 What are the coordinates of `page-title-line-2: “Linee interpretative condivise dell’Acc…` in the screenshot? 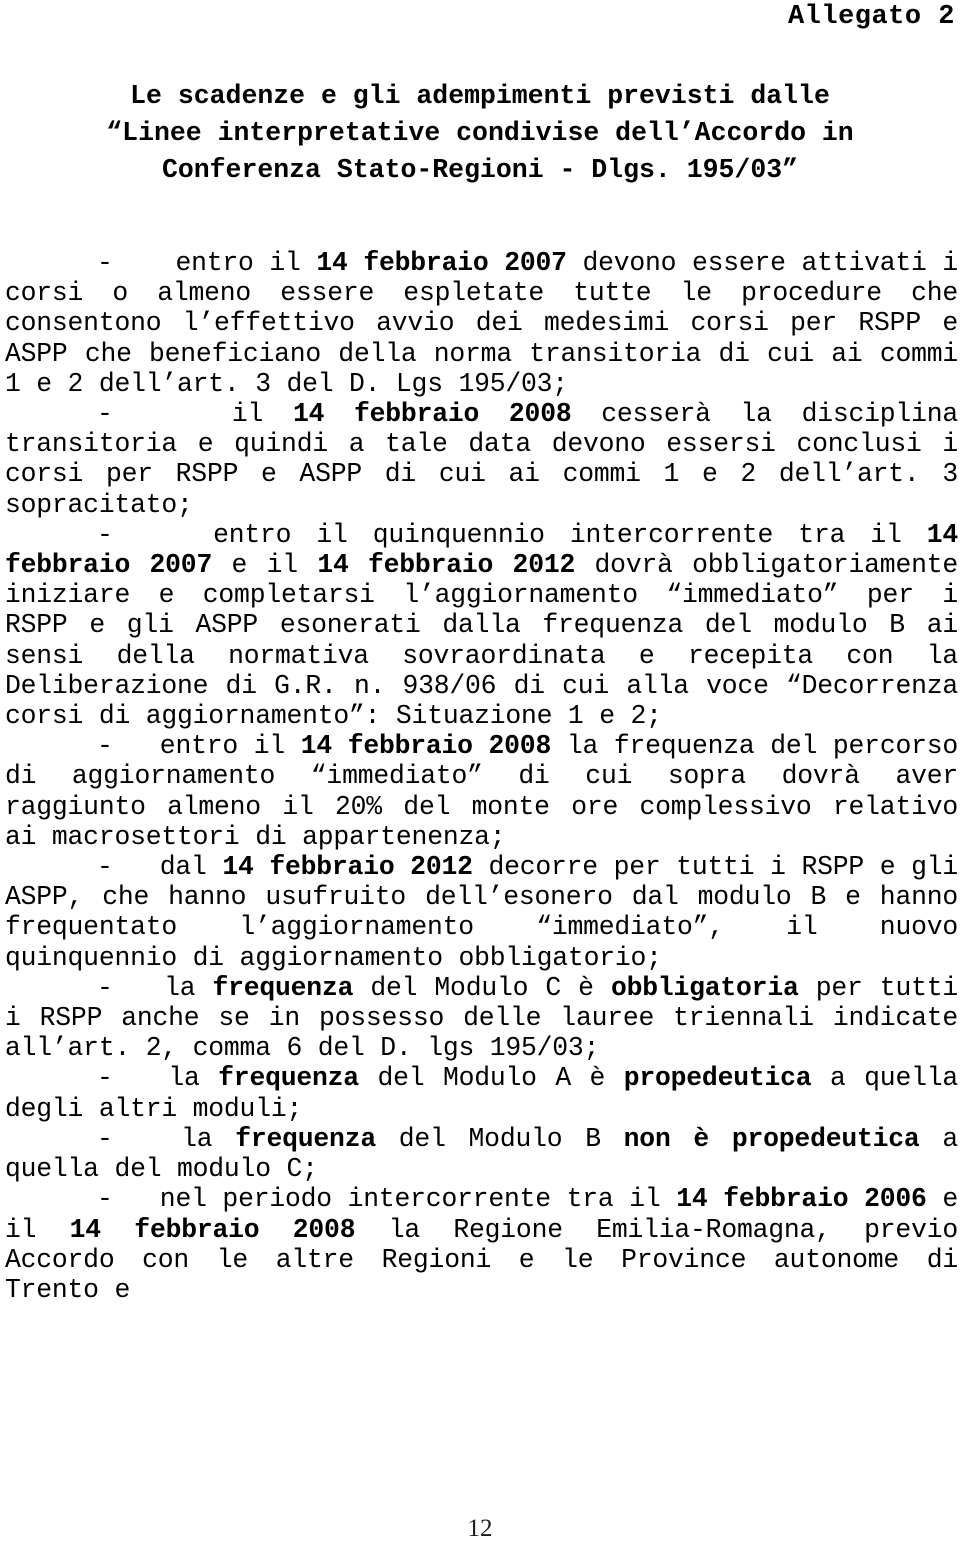 It's located at (480, 133).